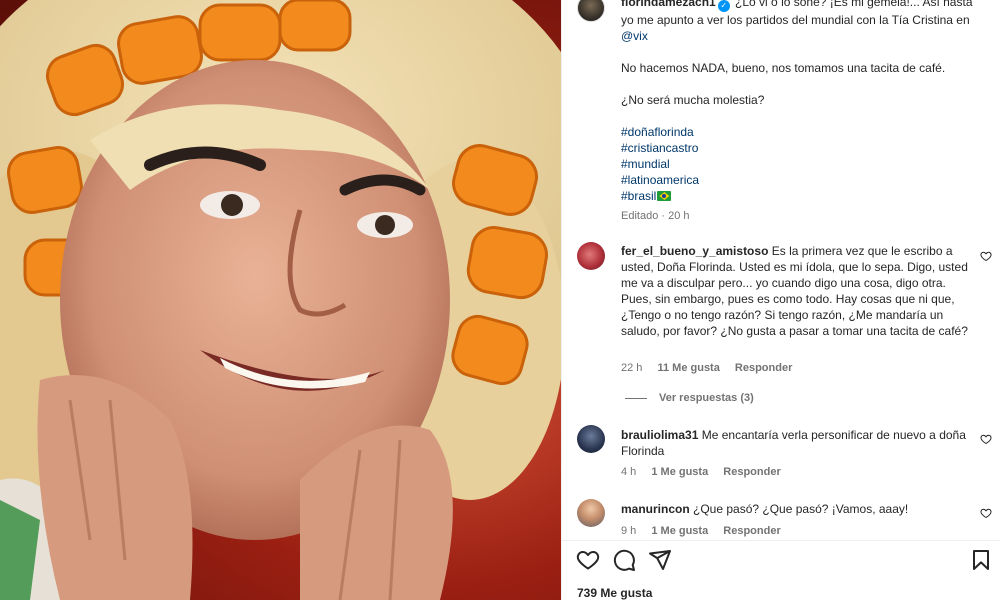  I want to click on verified-badge-icon: ✓, so click(723, 6).